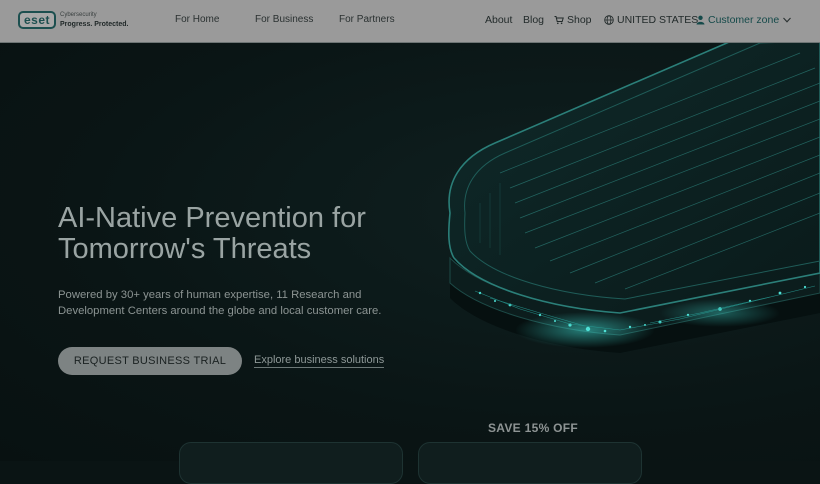  Describe the element at coordinates (787, 20) in the screenshot. I see `chevron-down-icon` at that location.